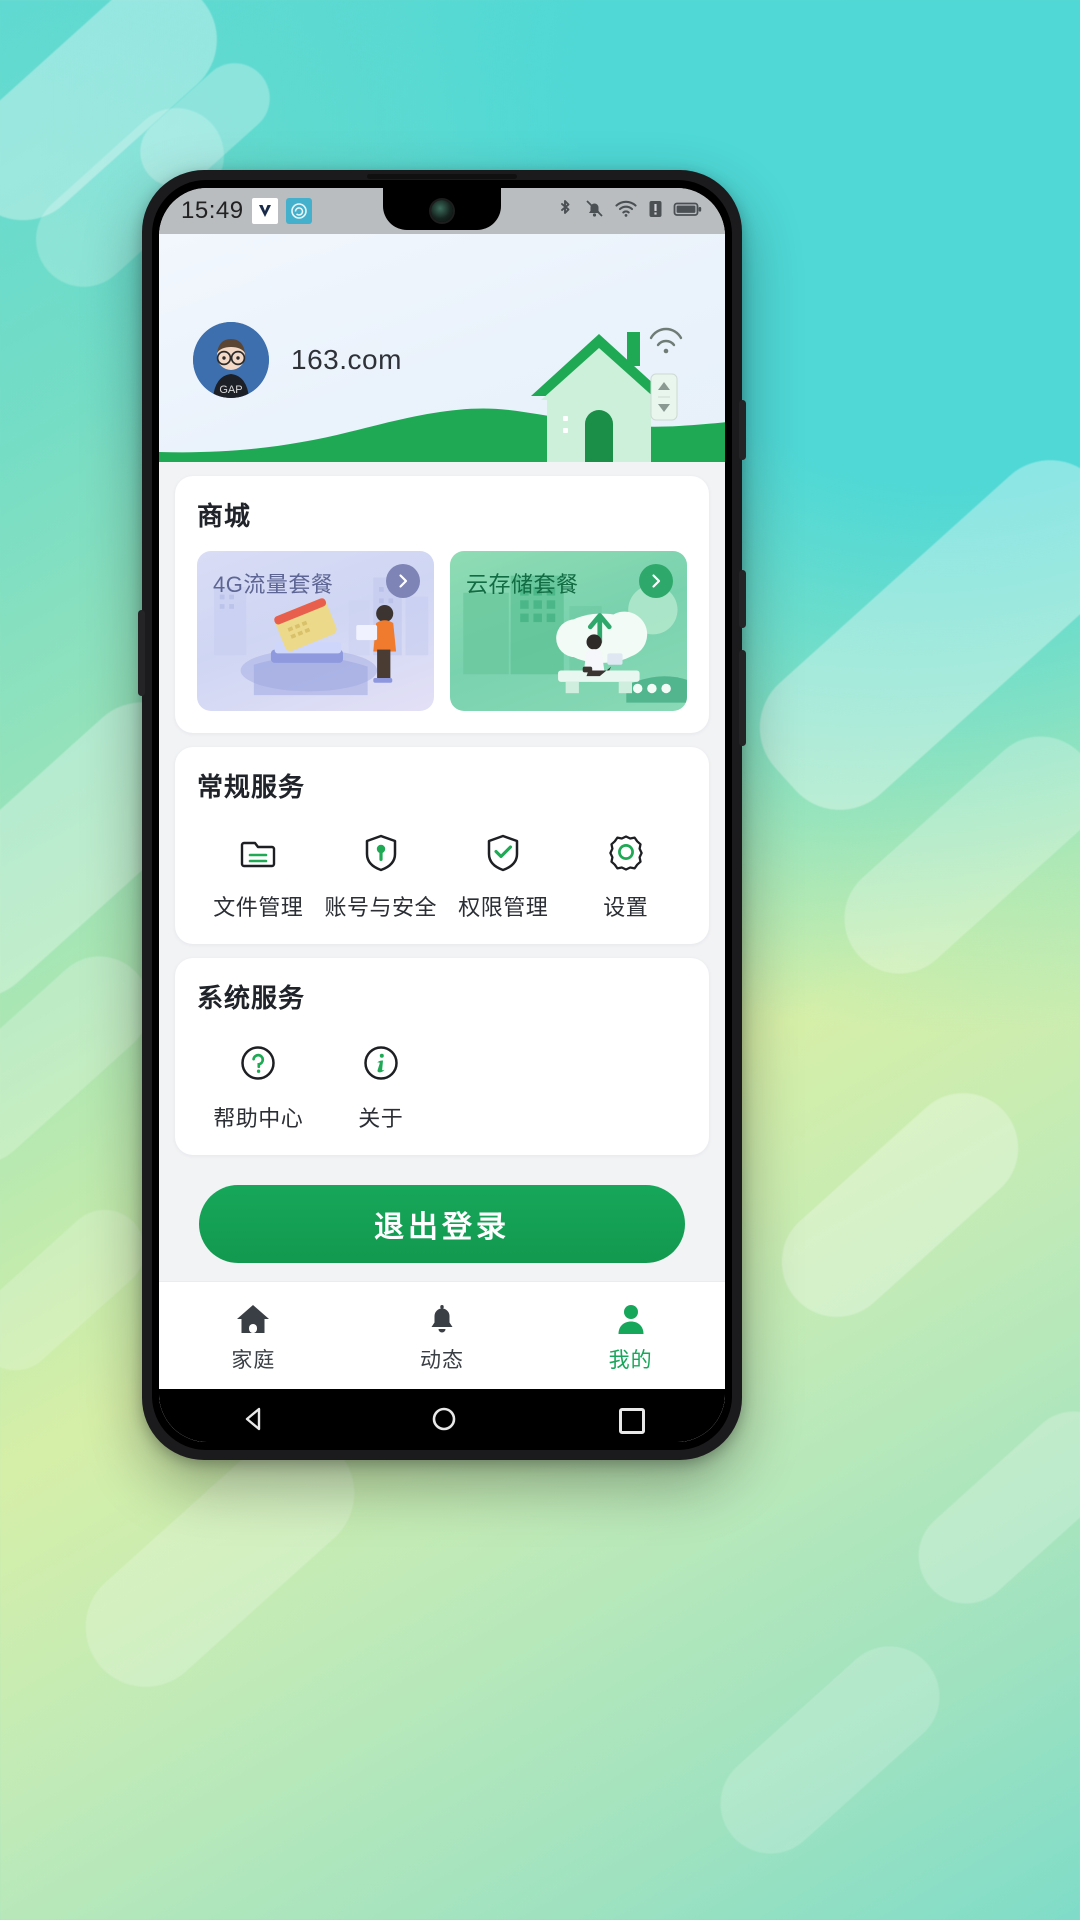 The height and width of the screenshot is (1920, 1080). What do you see at coordinates (503, 876) in the screenshot?
I see `service-item-permission-management: 权限管理` at bounding box center [503, 876].